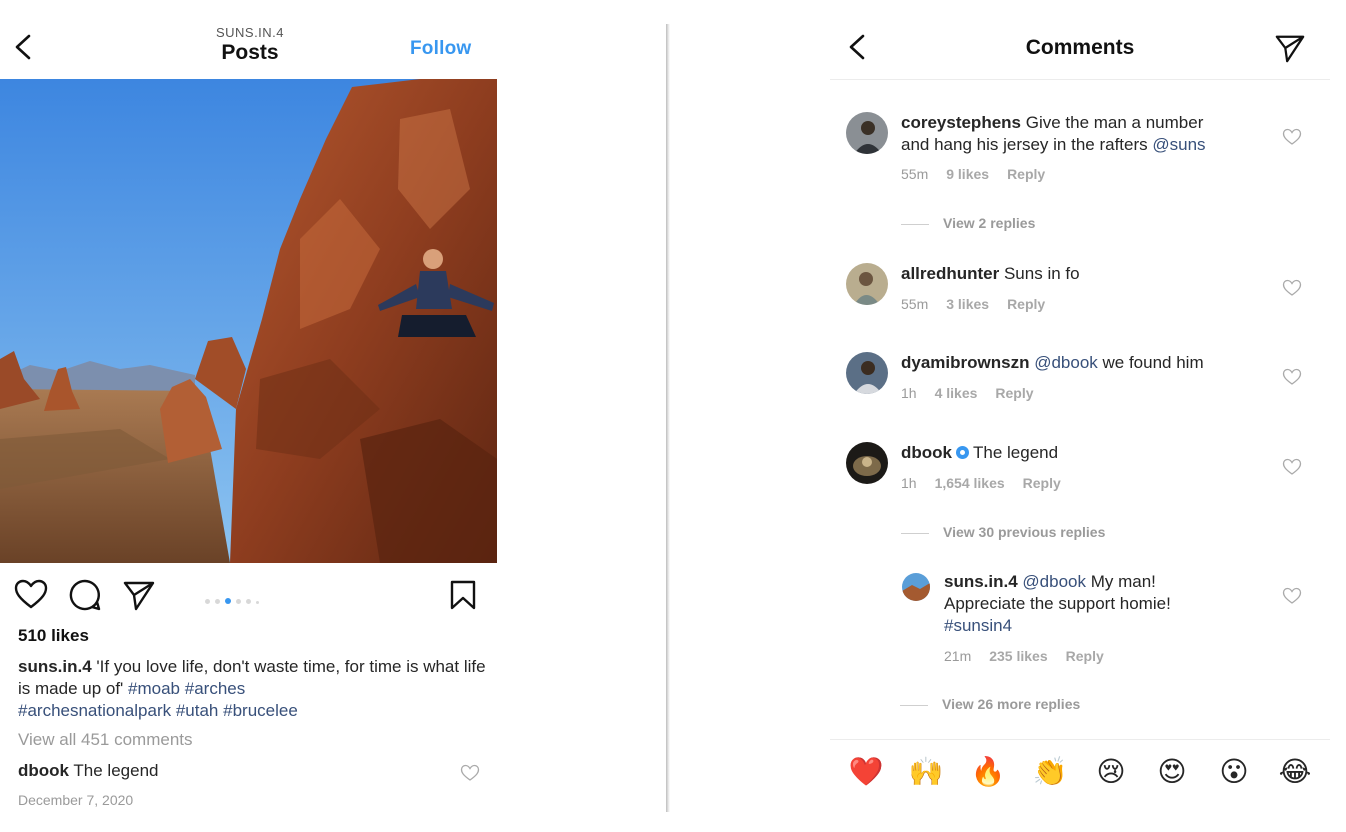 This screenshot has height=832, width=1346. Describe the element at coordinates (215, 688) in the screenshot. I see `hashtag: #arches` at that location.